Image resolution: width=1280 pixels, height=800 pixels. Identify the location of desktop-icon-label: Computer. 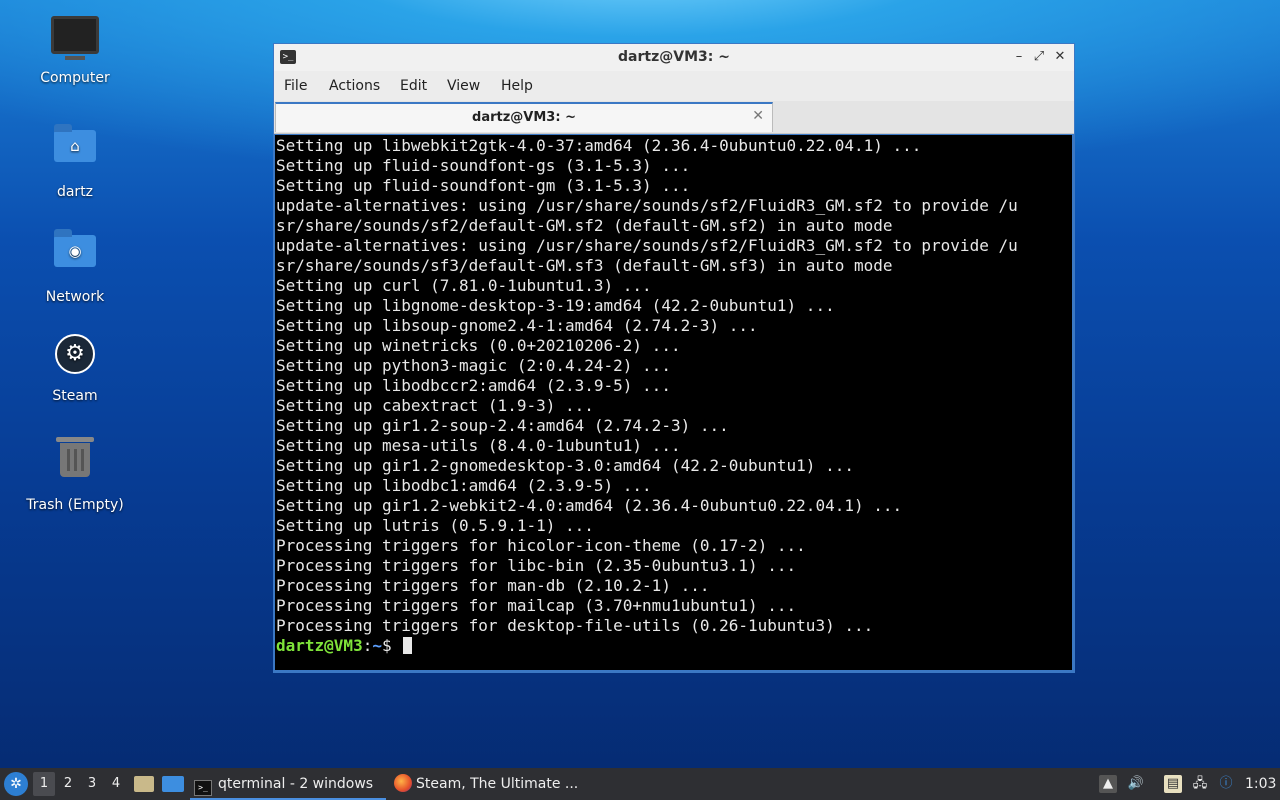
(75, 78).